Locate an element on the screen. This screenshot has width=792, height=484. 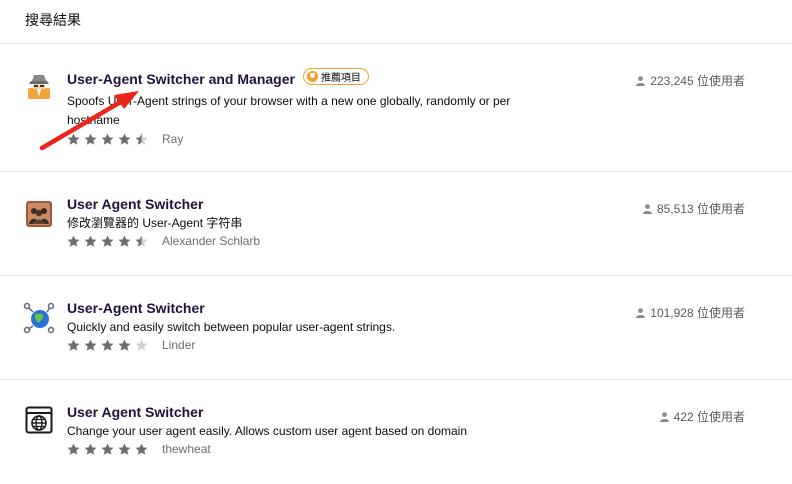
extension-name: User-Agent Switcher is located at coordinates (136, 308).